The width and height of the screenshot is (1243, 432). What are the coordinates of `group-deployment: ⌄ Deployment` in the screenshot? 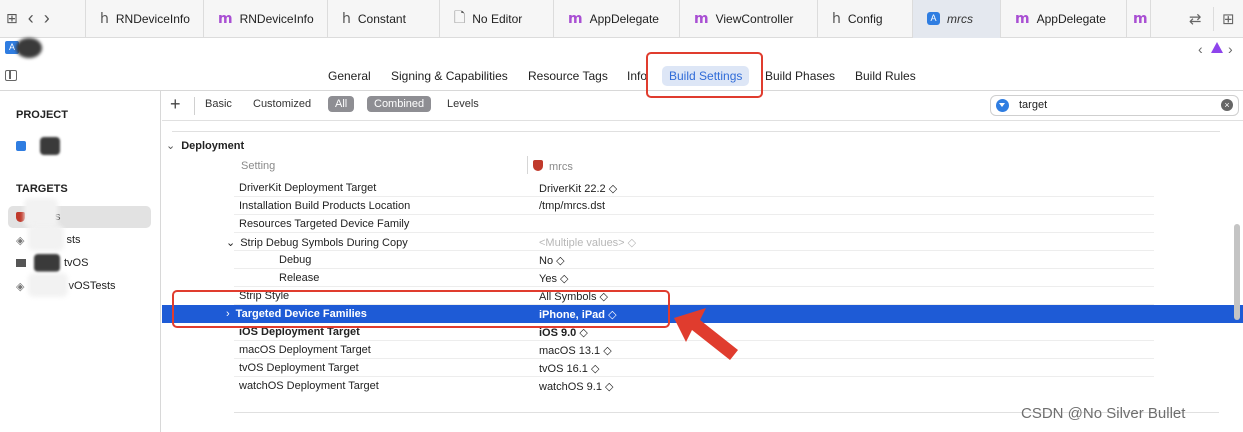 It's located at (205, 145).